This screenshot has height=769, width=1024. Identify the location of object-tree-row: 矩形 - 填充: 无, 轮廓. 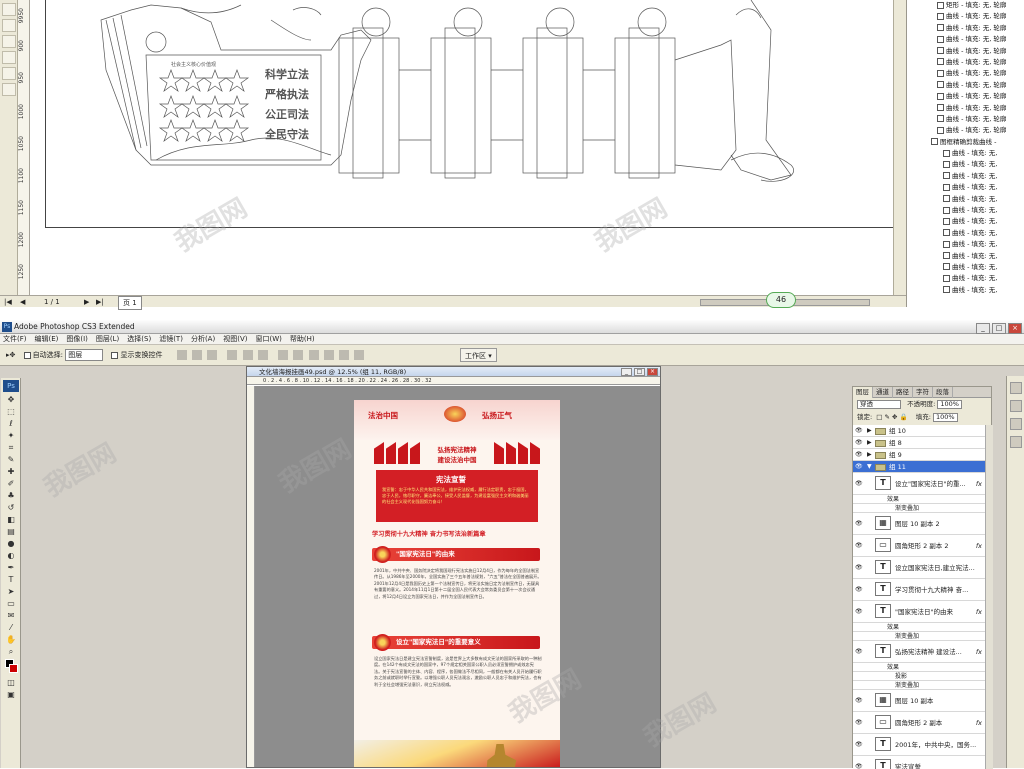
(965, 5).